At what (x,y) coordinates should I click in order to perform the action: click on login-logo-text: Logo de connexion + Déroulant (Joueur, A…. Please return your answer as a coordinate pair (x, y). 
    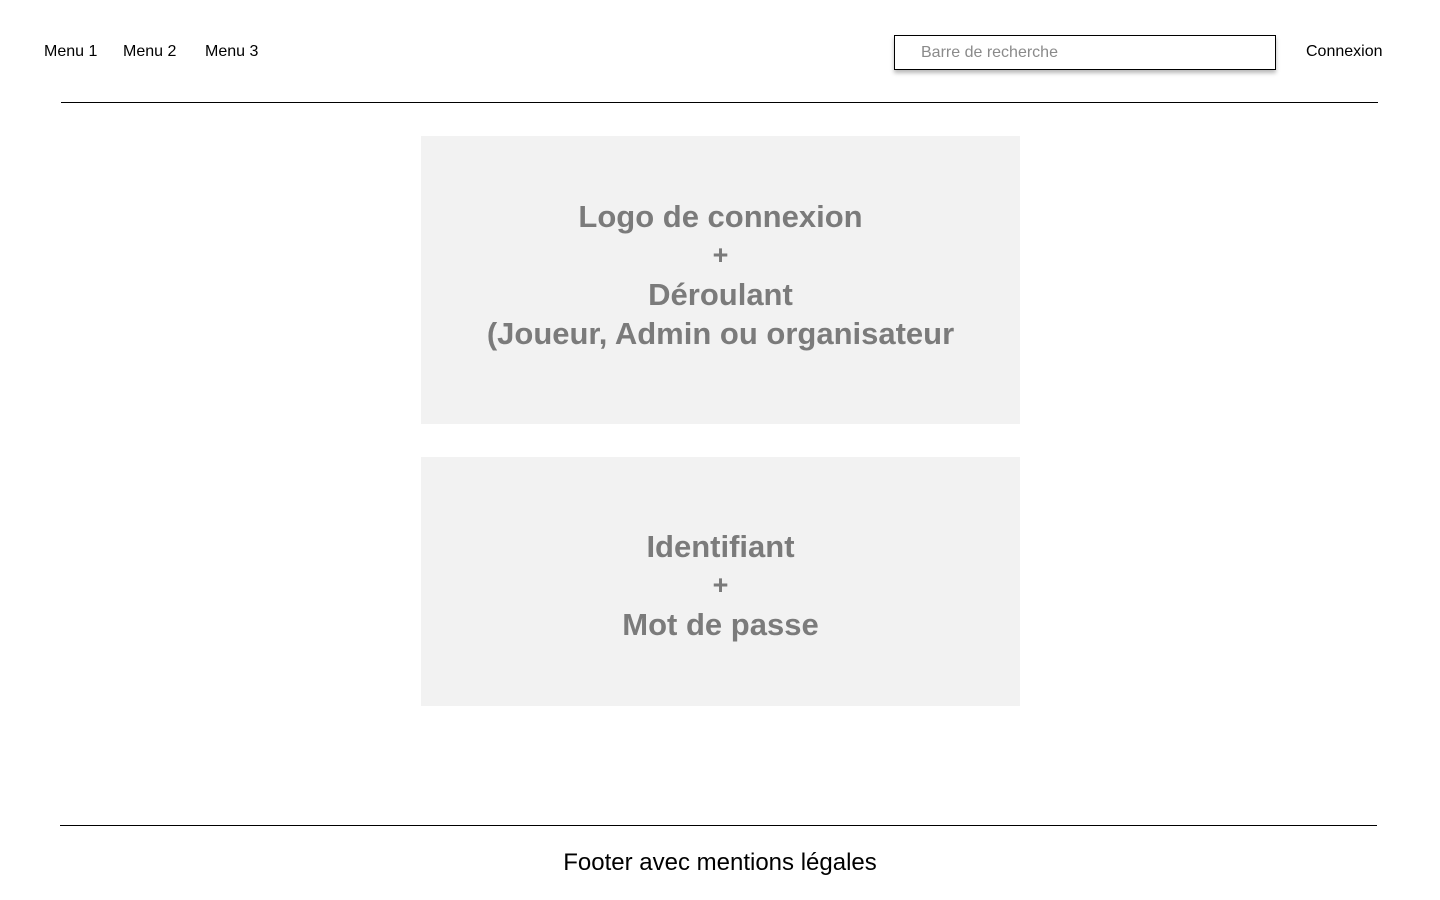
    Looking at the image, I should click on (720, 275).